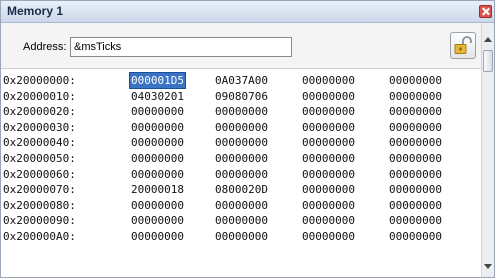 The width and height of the screenshot is (495, 278). I want to click on row-address: 0x20000030:, so click(39, 127).